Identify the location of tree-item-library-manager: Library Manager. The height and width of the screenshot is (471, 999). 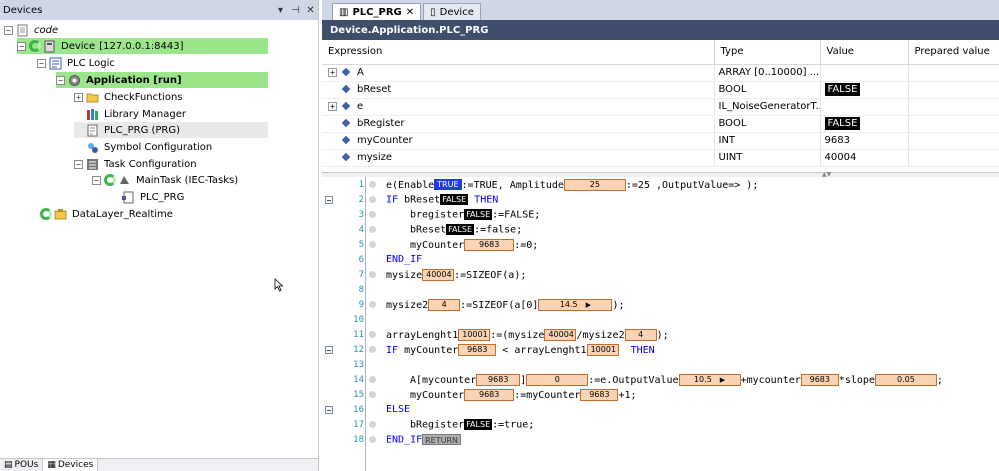
(131, 114).